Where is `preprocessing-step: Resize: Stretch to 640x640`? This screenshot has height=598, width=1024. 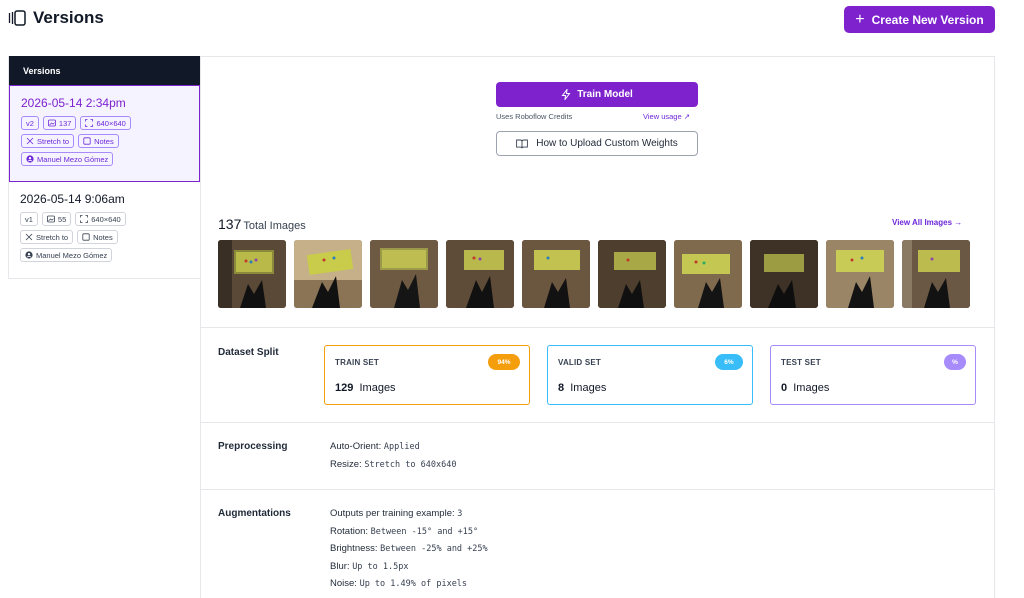 preprocessing-step: Resize: Stretch to 640x640 is located at coordinates (393, 464).